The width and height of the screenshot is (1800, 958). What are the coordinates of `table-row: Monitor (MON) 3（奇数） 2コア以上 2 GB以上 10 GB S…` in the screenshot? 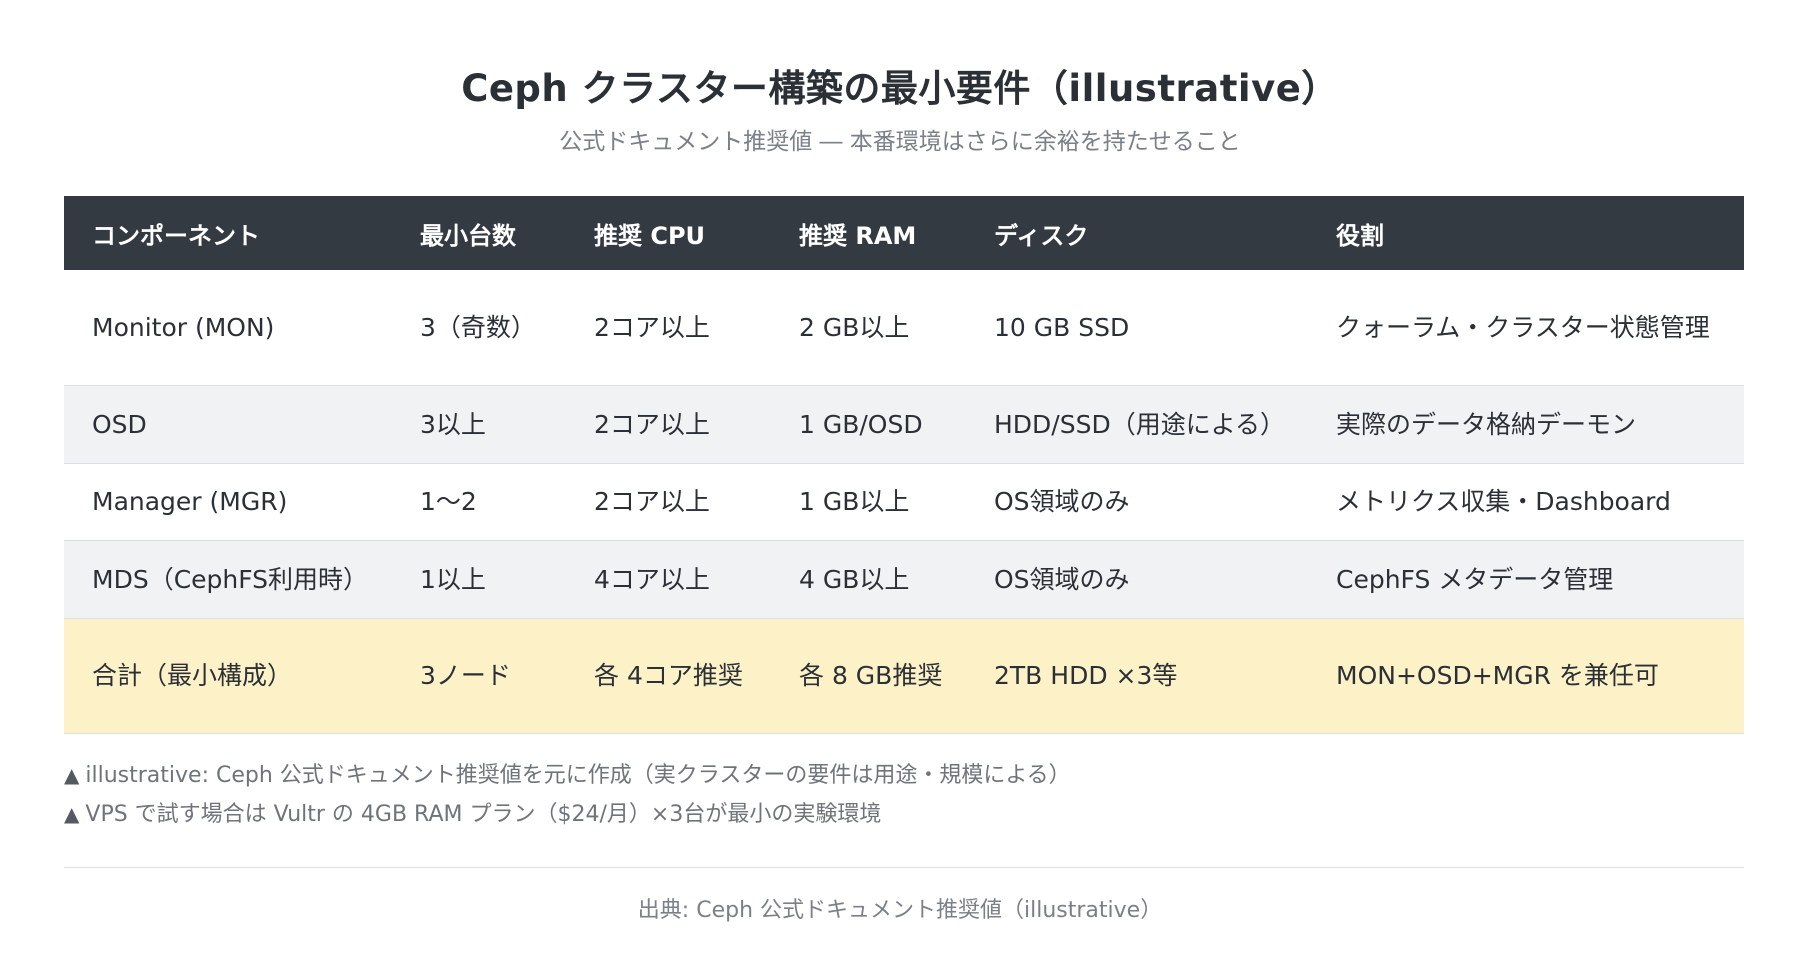 It's located at (904, 328).